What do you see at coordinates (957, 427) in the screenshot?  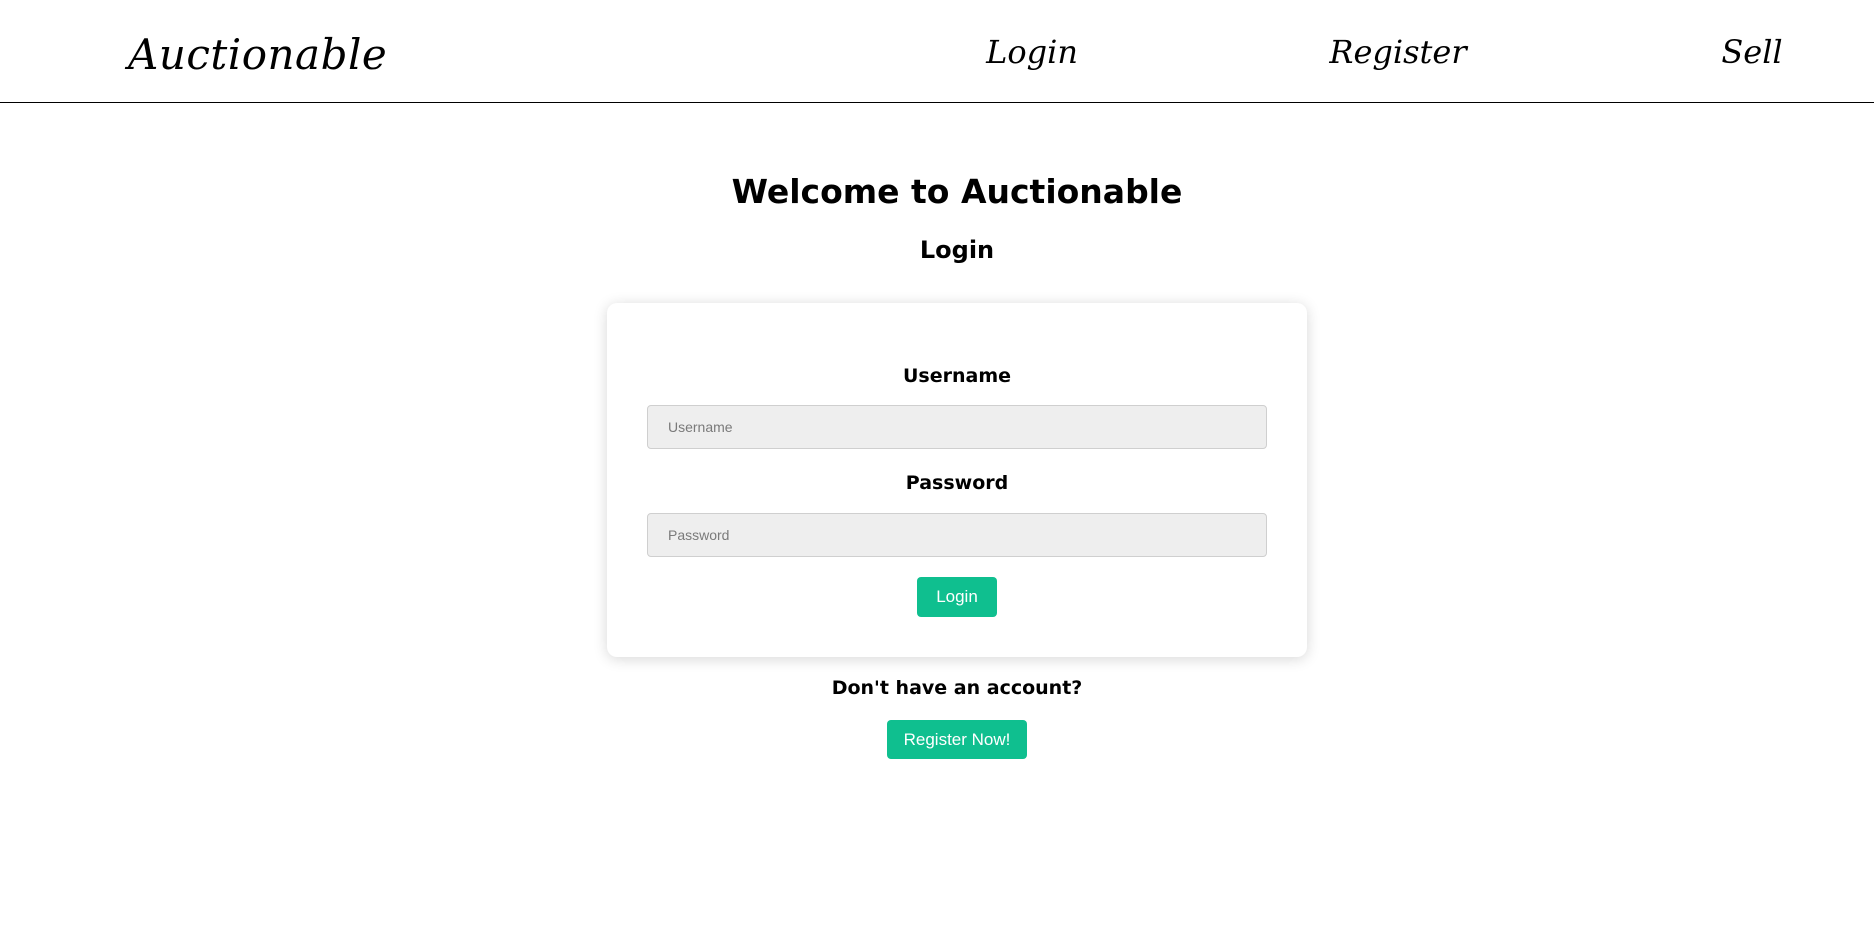 I see `username-input` at bounding box center [957, 427].